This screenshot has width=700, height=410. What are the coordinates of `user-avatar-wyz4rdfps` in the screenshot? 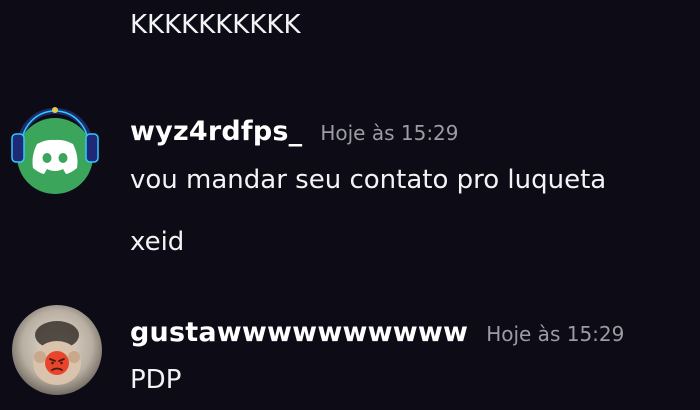 It's located at (55, 149).